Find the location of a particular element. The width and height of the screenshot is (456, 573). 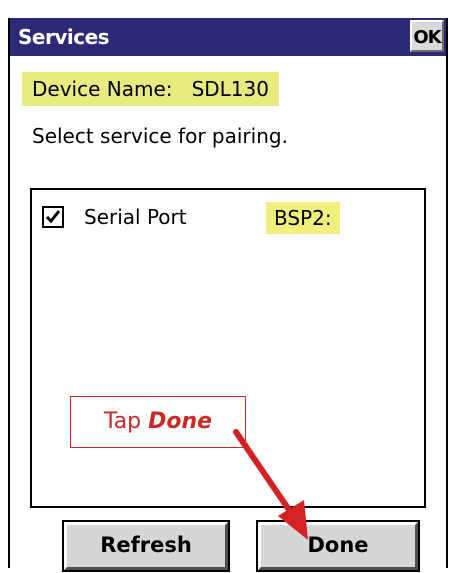

service-name: Serial Port is located at coordinates (135, 217).